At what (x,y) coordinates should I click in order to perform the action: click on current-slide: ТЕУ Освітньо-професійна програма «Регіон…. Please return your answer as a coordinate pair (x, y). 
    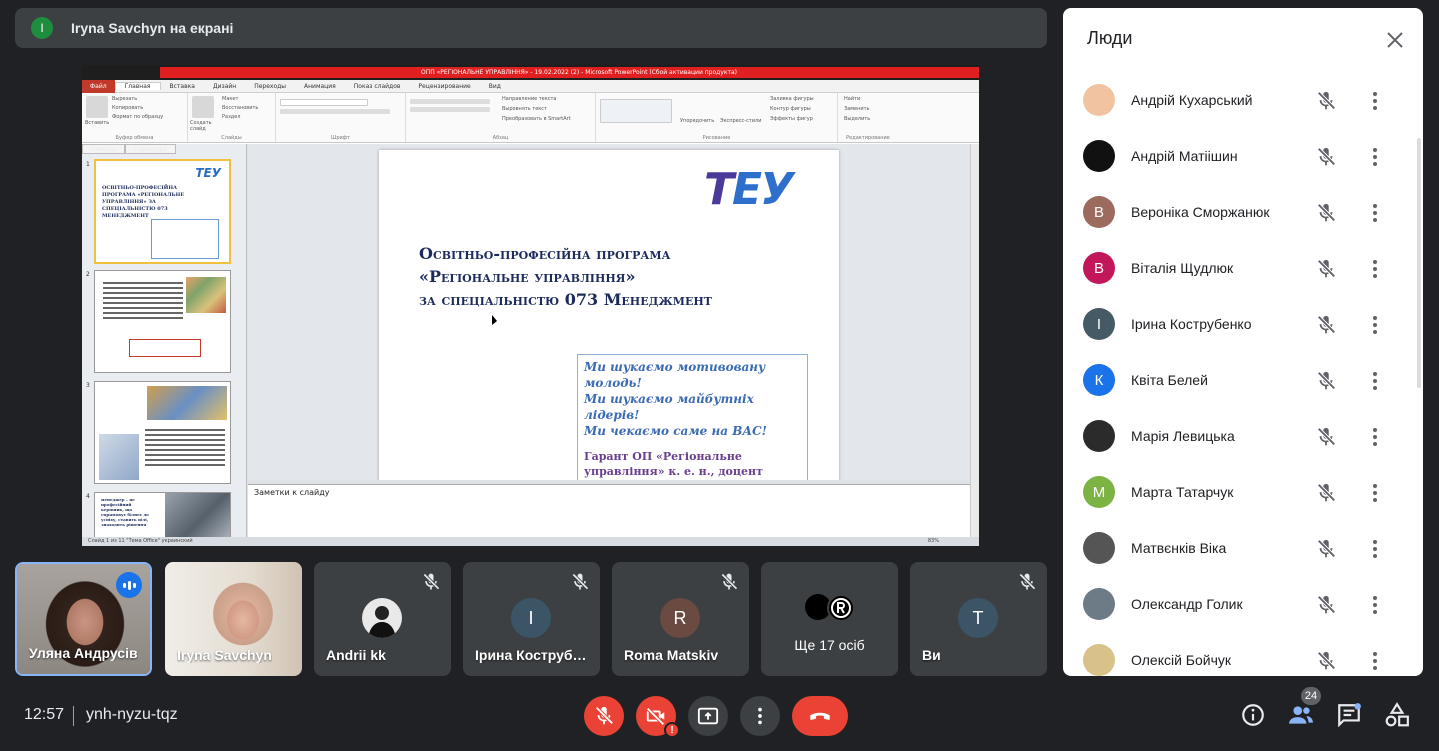
    Looking at the image, I should click on (609, 315).